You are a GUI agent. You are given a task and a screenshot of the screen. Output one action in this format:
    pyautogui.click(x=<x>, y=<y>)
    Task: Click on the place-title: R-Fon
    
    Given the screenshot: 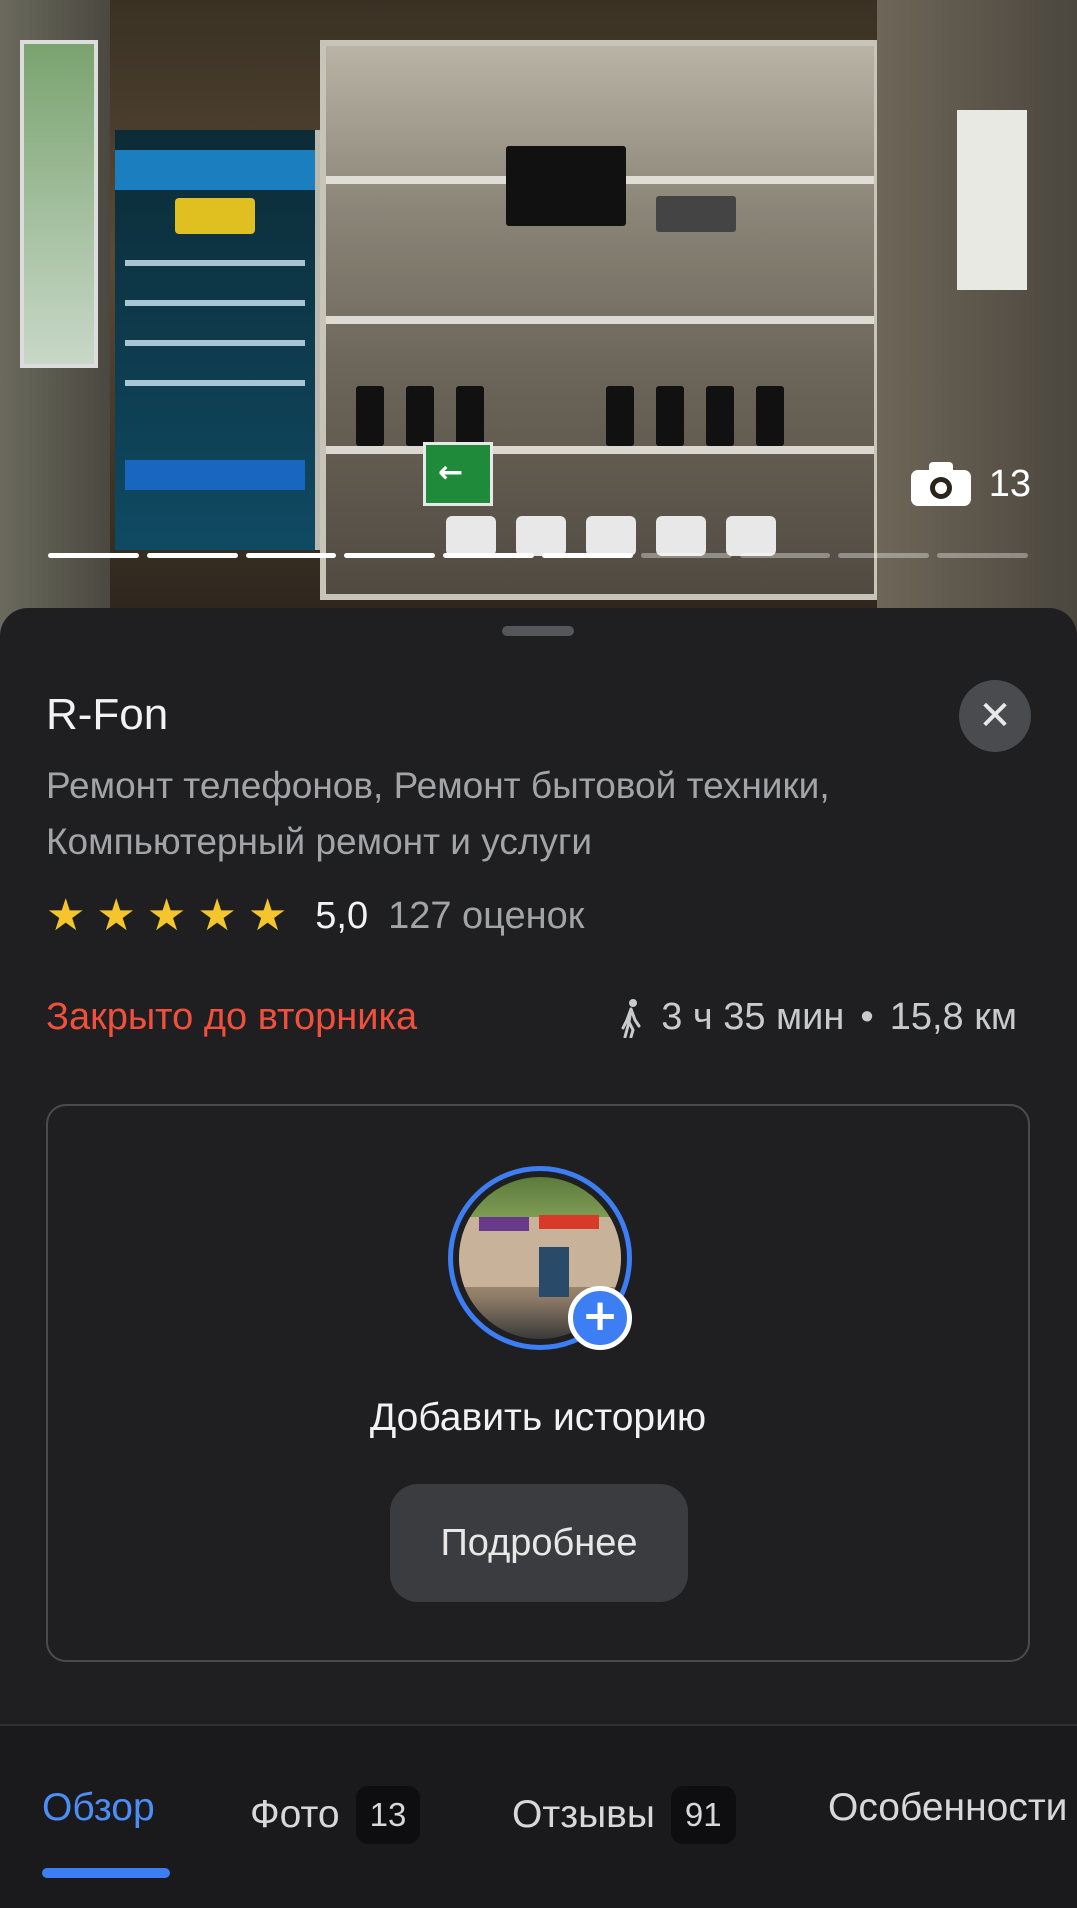 What is the action you would take?
    pyautogui.click(x=107, y=714)
    